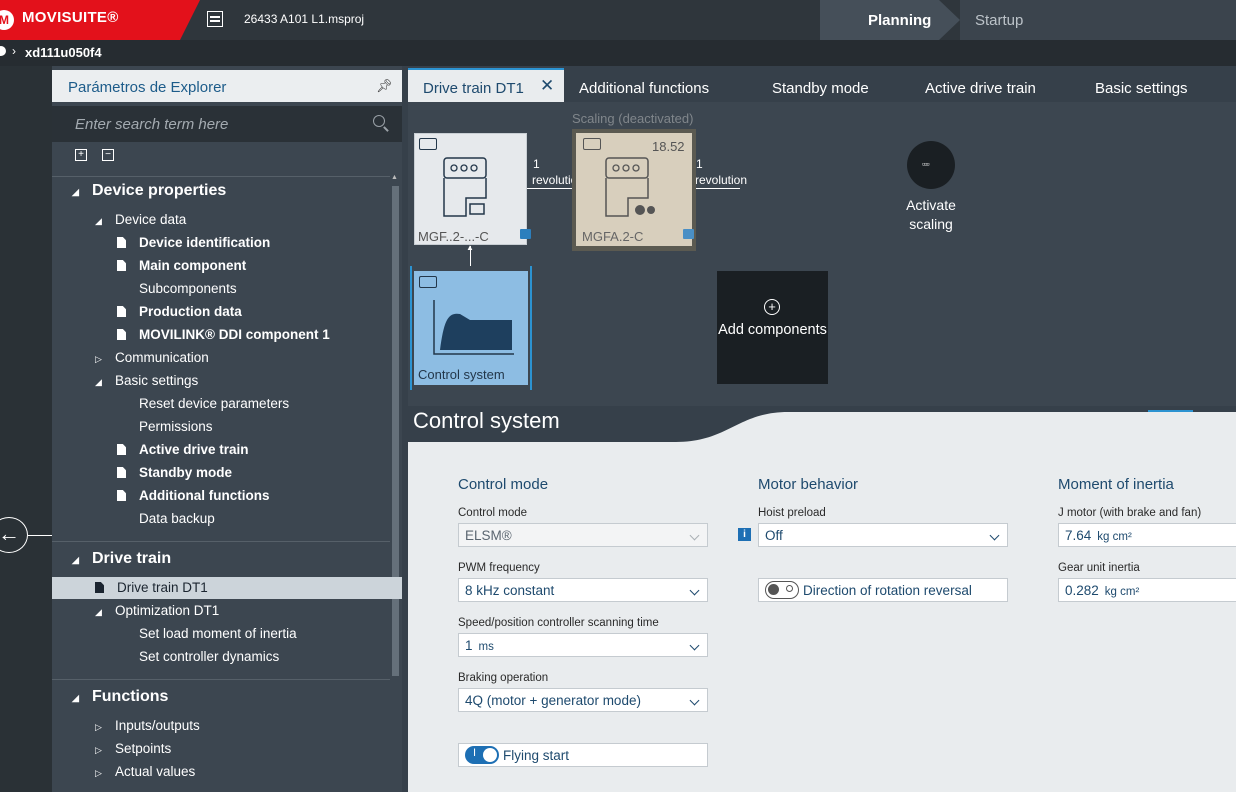 The width and height of the screenshot is (1236, 792). What do you see at coordinates (157, 610) in the screenshot?
I see `tree-item-optimization-dt1: ◢ Optimization DT1` at bounding box center [157, 610].